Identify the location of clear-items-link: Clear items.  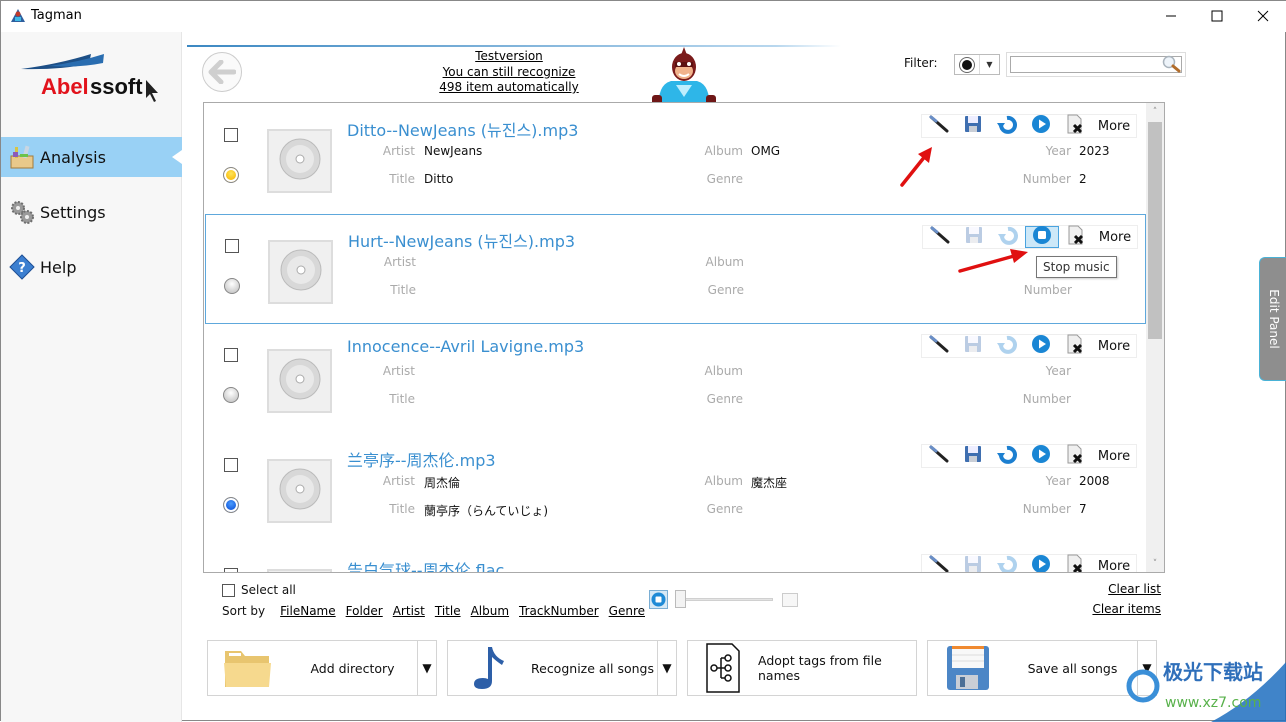
(1121, 609).